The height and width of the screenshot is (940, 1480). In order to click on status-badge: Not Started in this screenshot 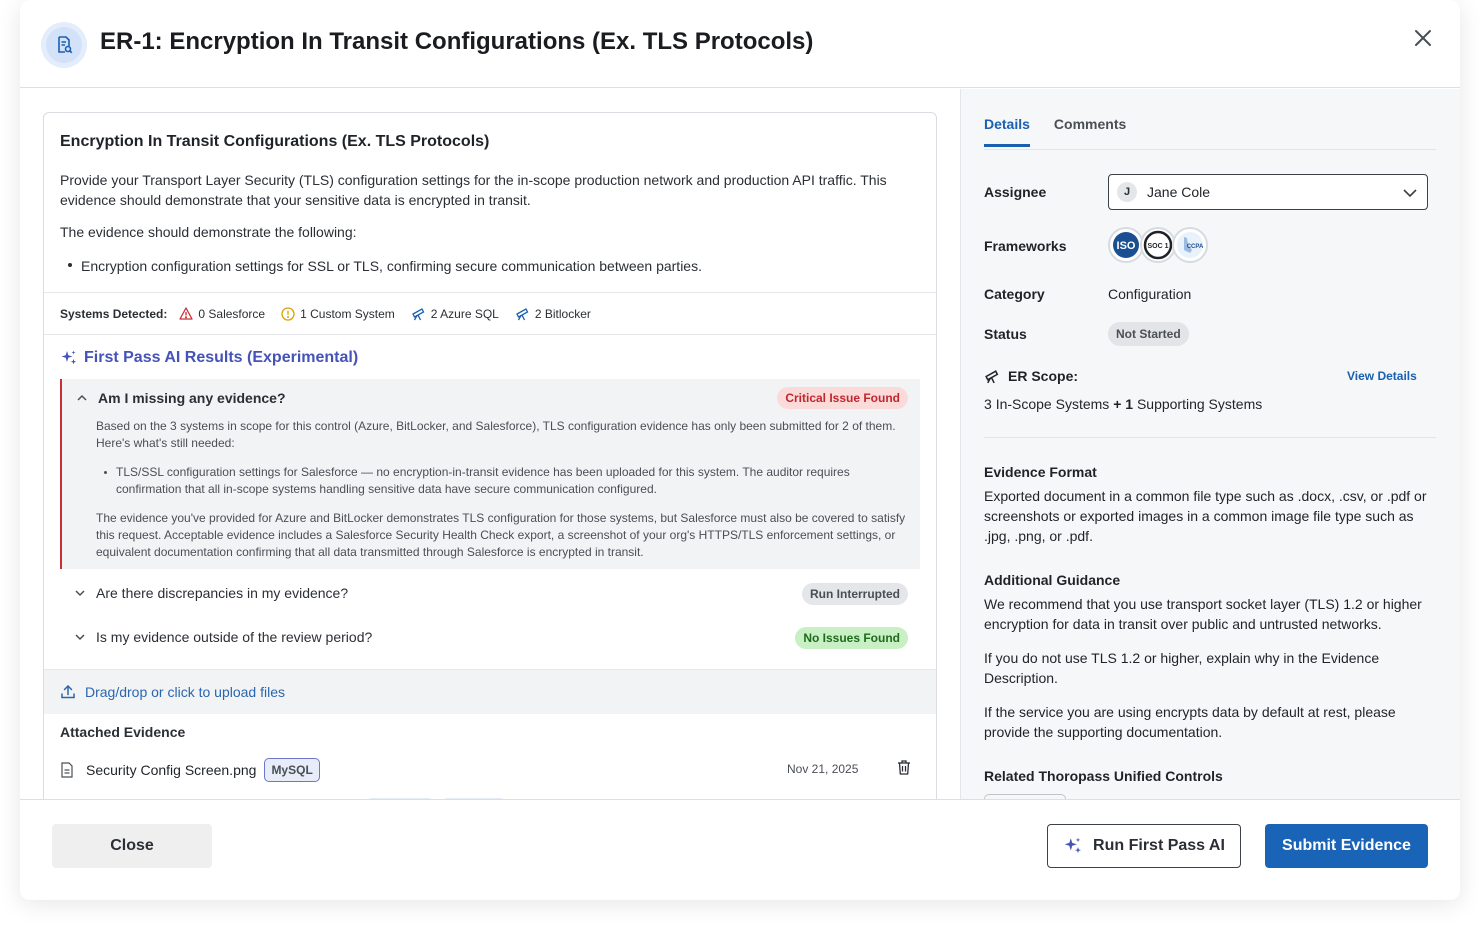, I will do `click(1148, 334)`.